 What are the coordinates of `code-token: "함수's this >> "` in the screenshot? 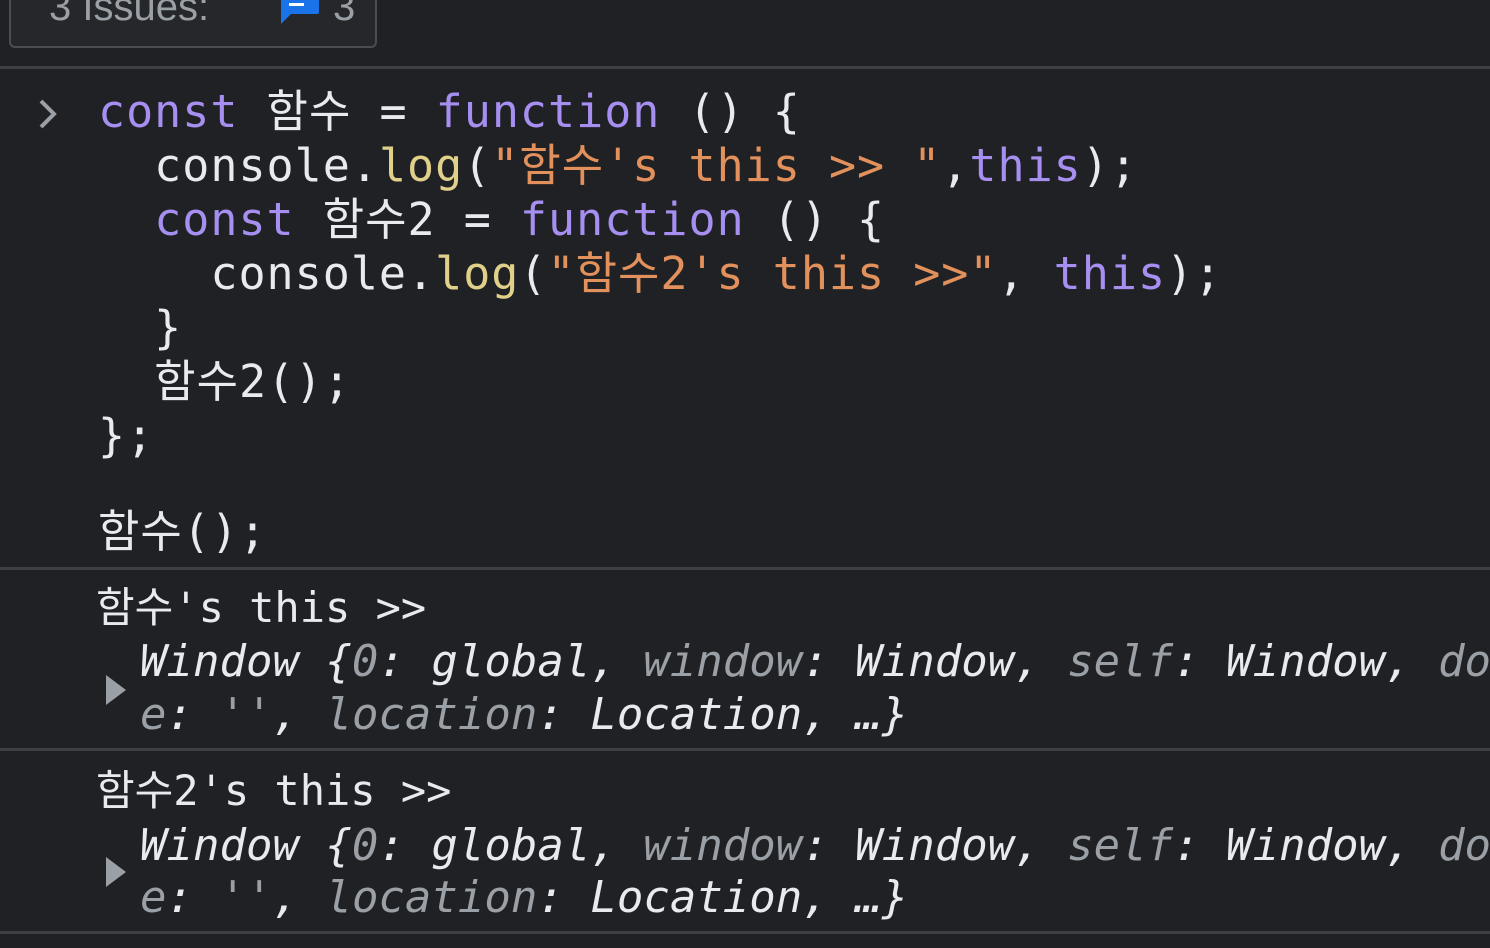 It's located at (716, 165).